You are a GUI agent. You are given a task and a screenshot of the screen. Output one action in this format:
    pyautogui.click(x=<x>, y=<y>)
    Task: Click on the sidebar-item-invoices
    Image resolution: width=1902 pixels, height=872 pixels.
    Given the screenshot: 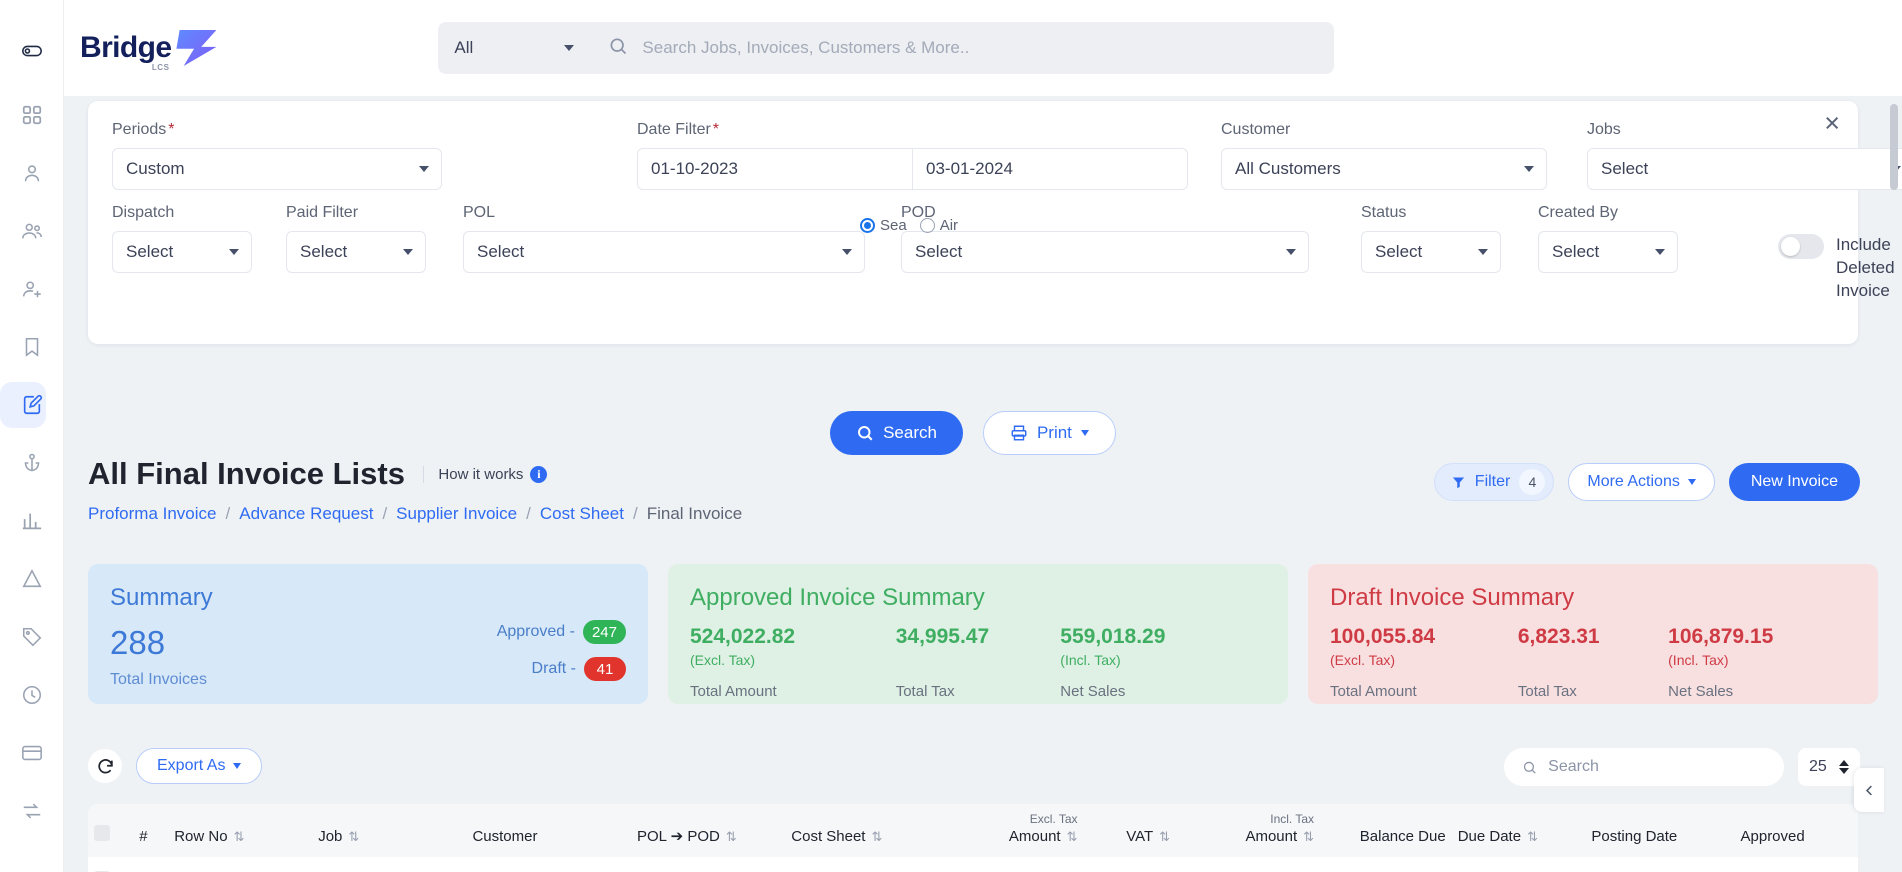 What is the action you would take?
    pyautogui.click(x=27, y=405)
    